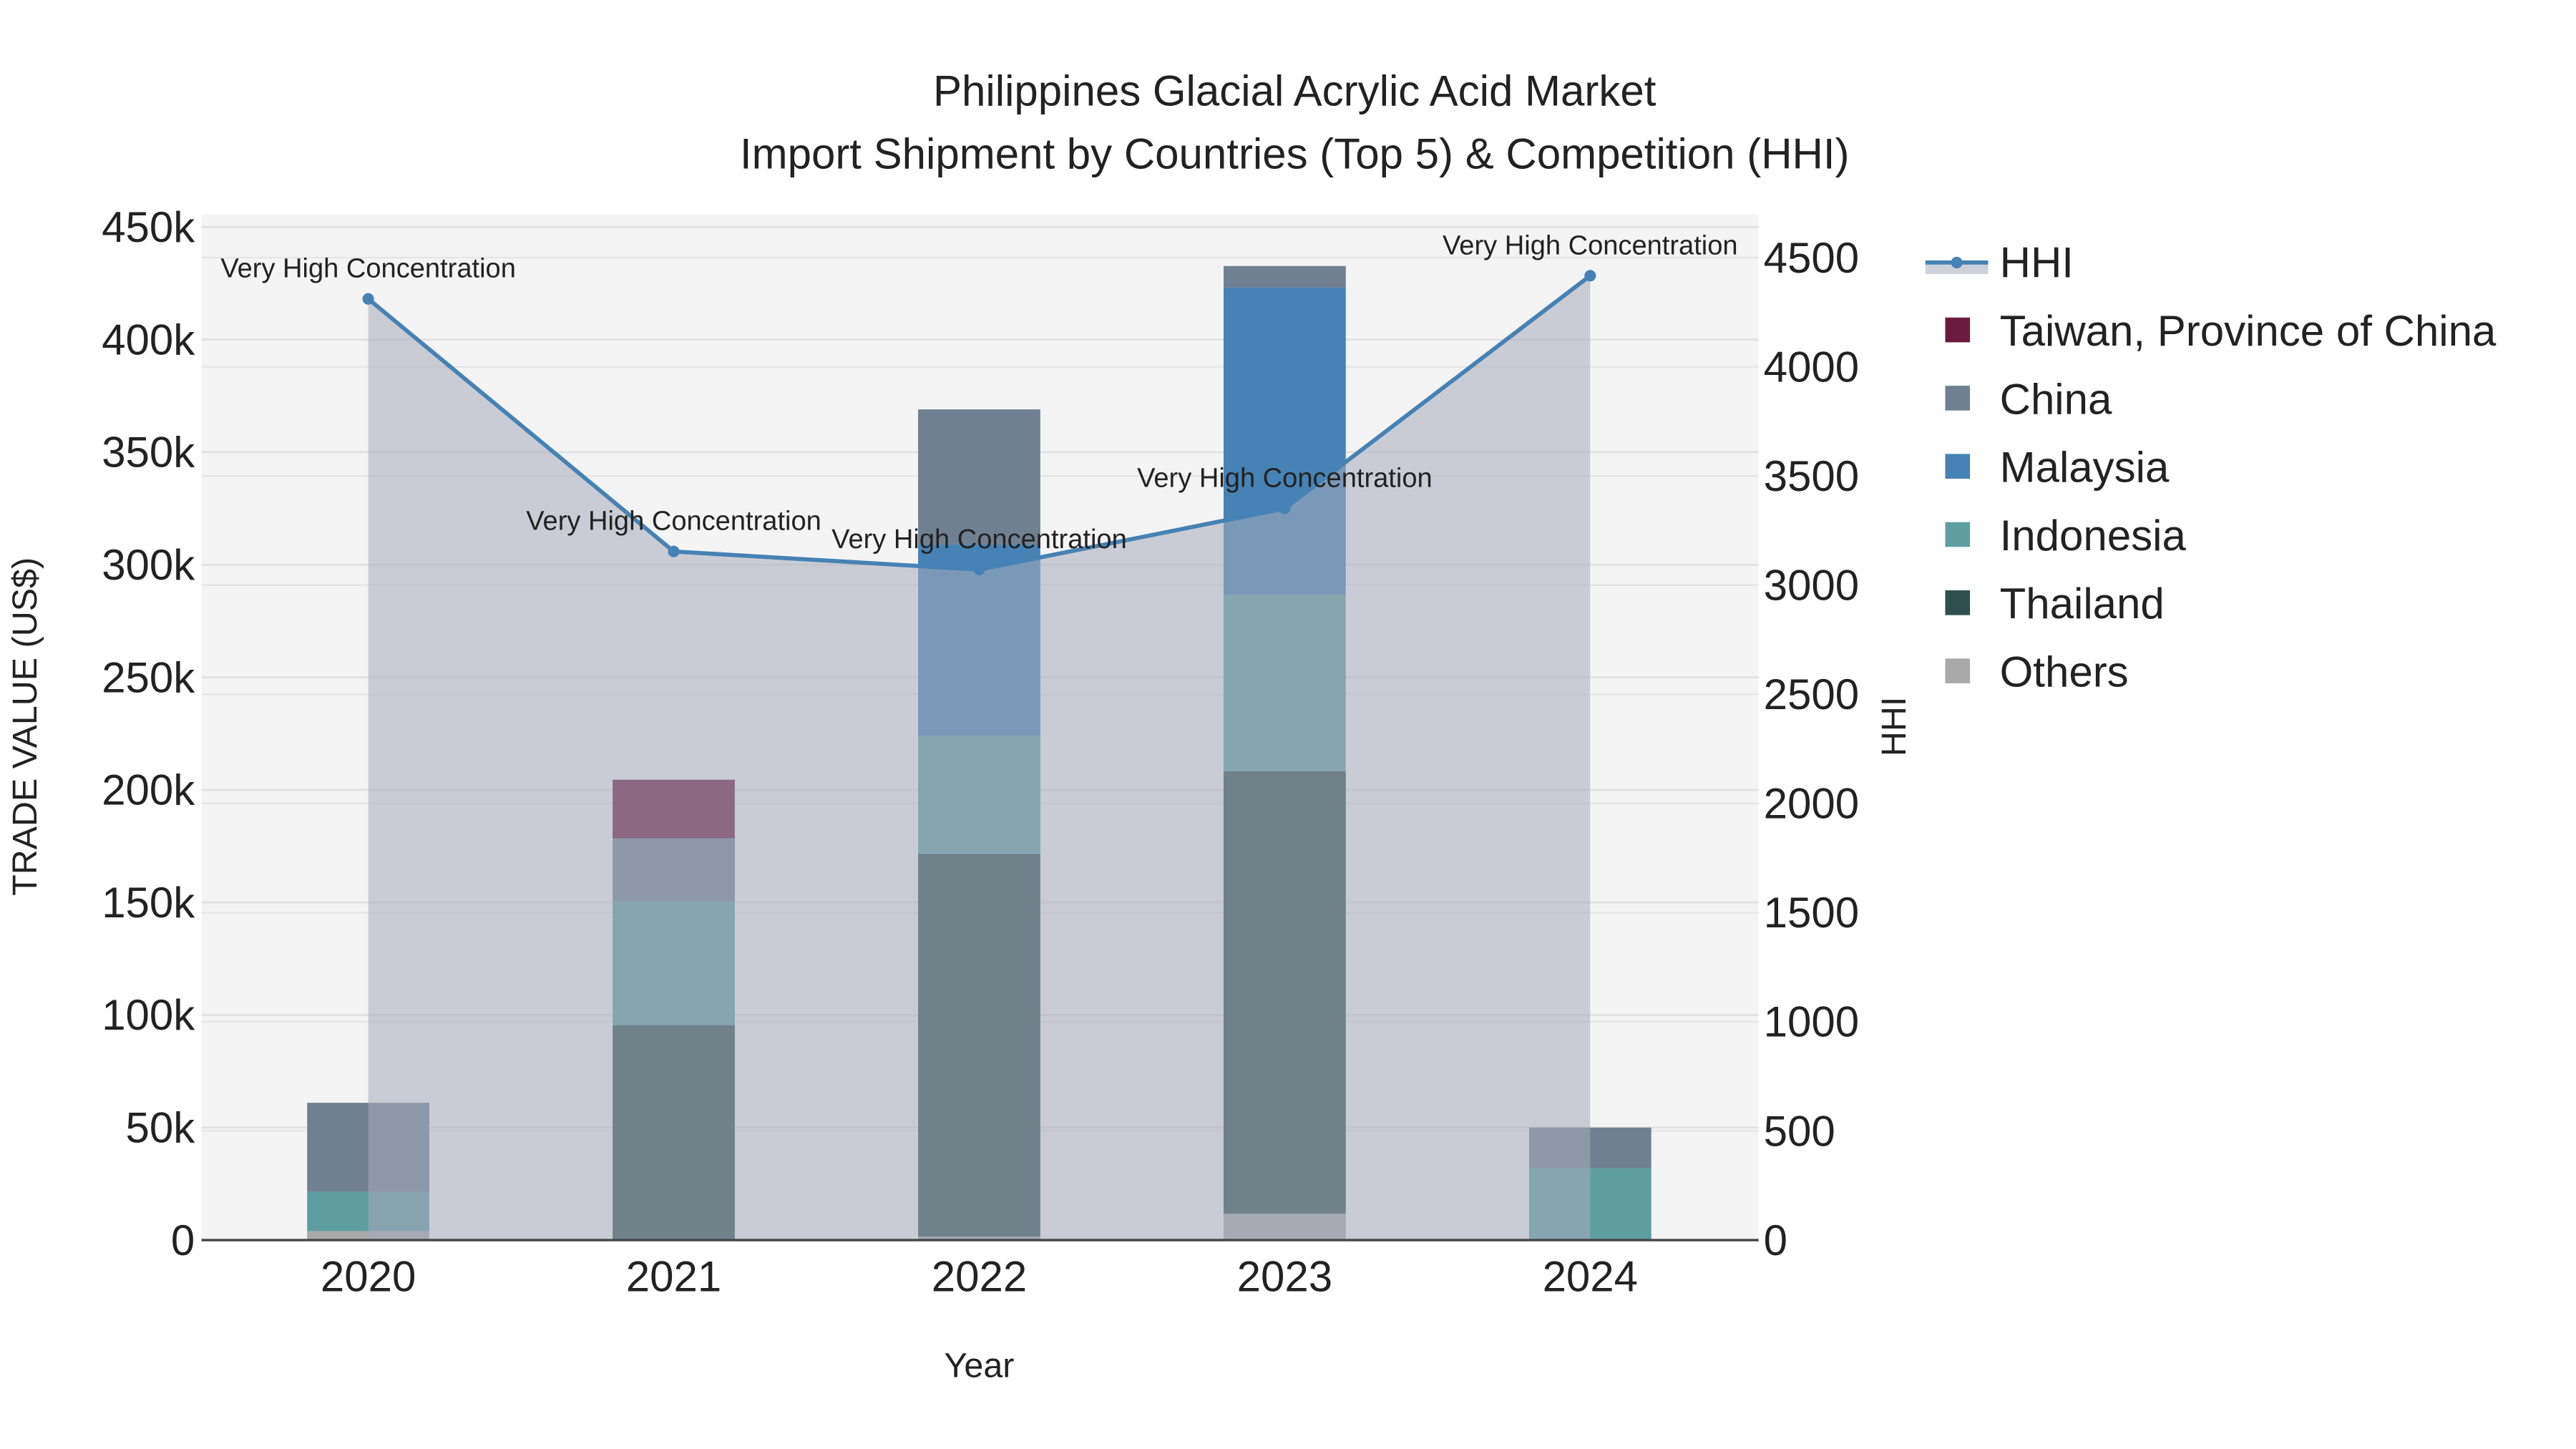 The image size is (2576, 1449). Describe the element at coordinates (1811, 804) in the screenshot. I see `y2-tick-label: 2000` at that location.